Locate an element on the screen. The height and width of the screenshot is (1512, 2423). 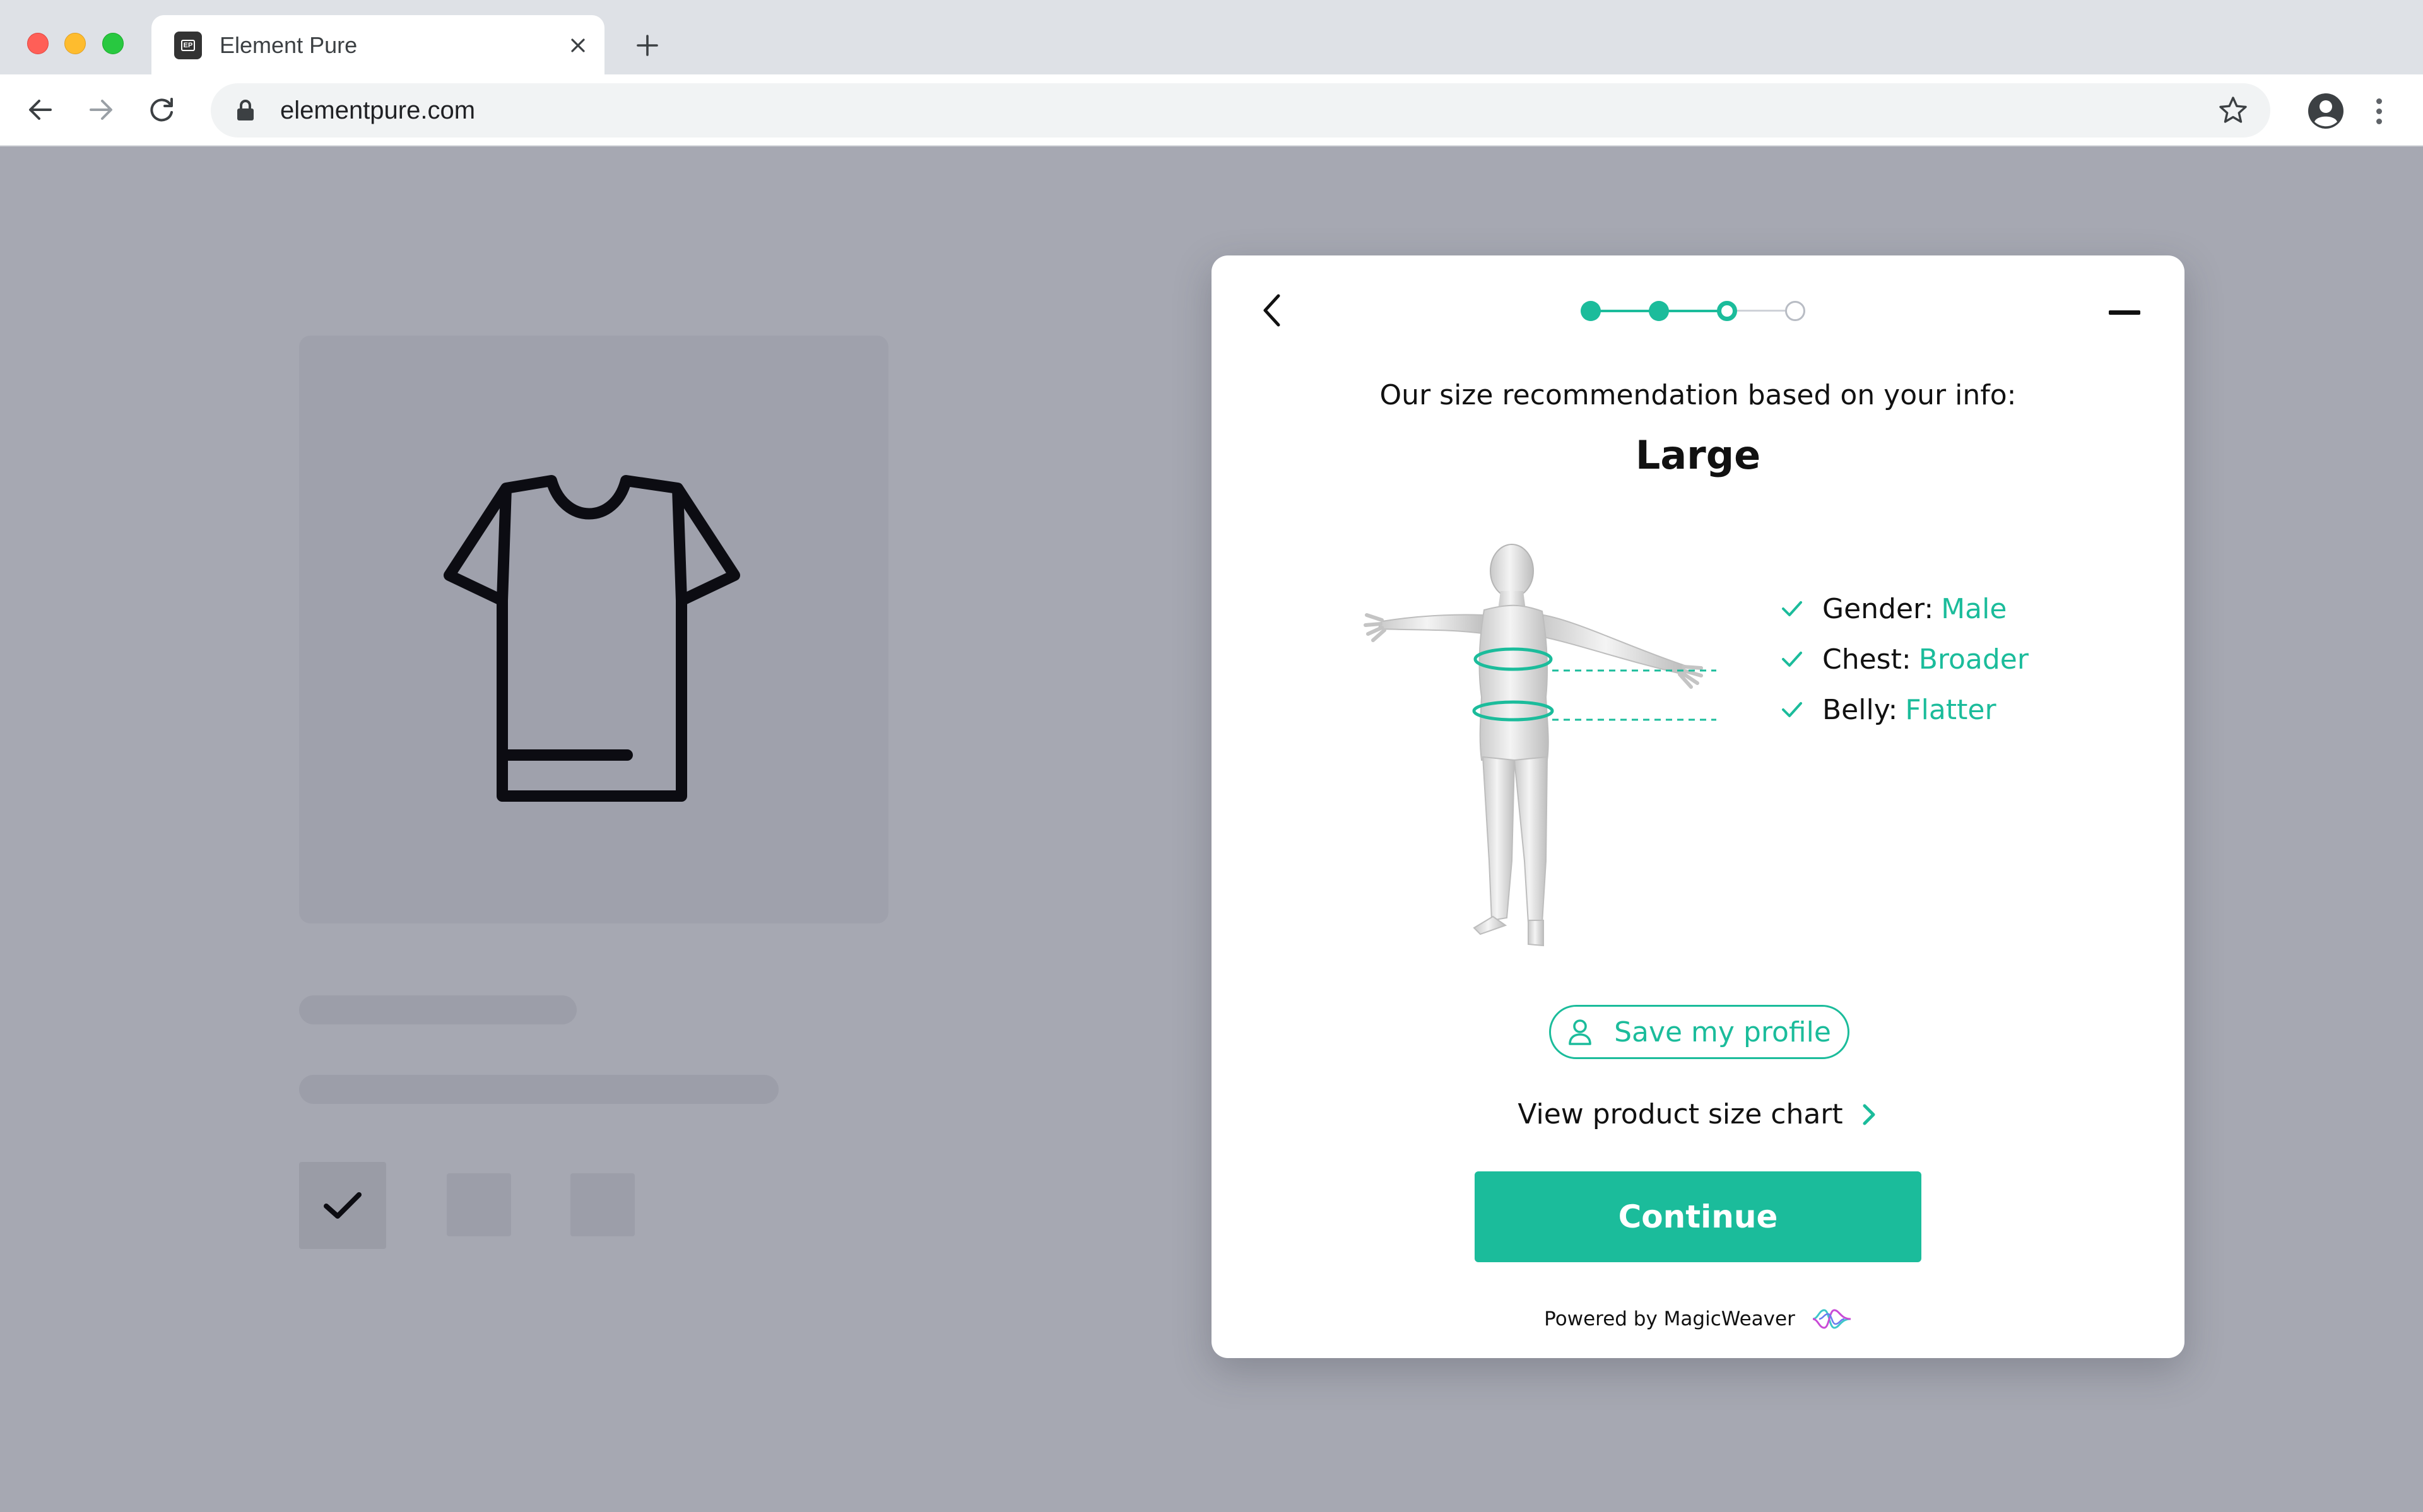
close-icon is located at coordinates (578, 45).